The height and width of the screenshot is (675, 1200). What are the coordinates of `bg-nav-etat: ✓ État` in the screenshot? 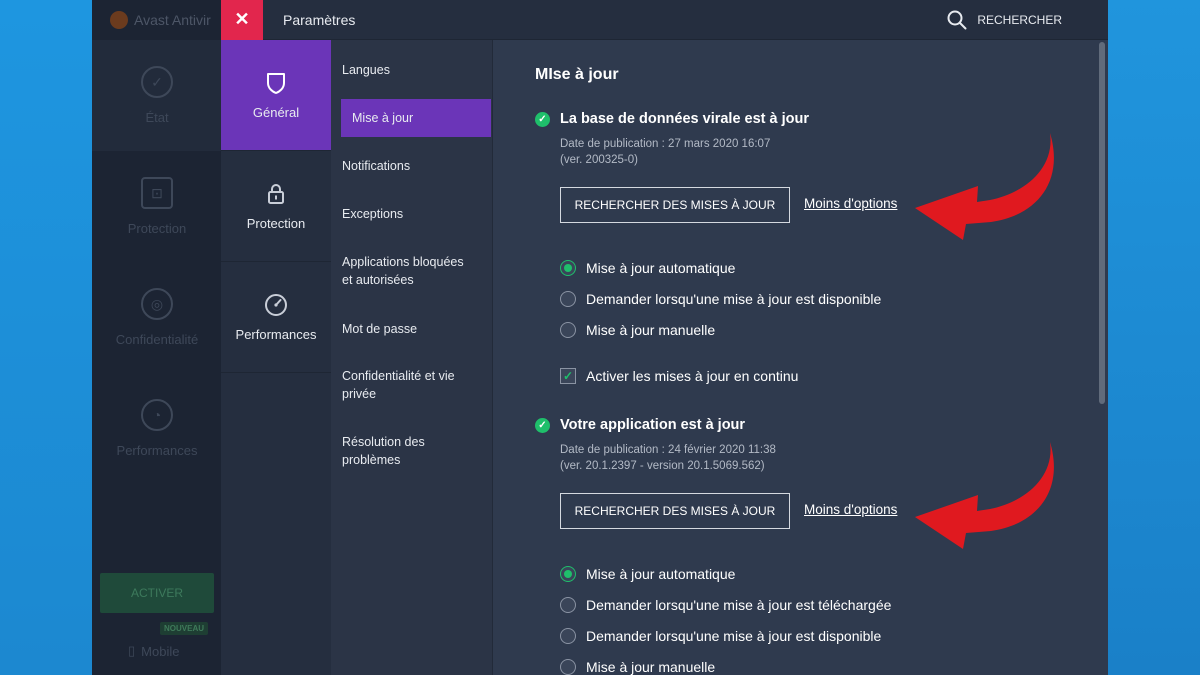 It's located at (157, 95).